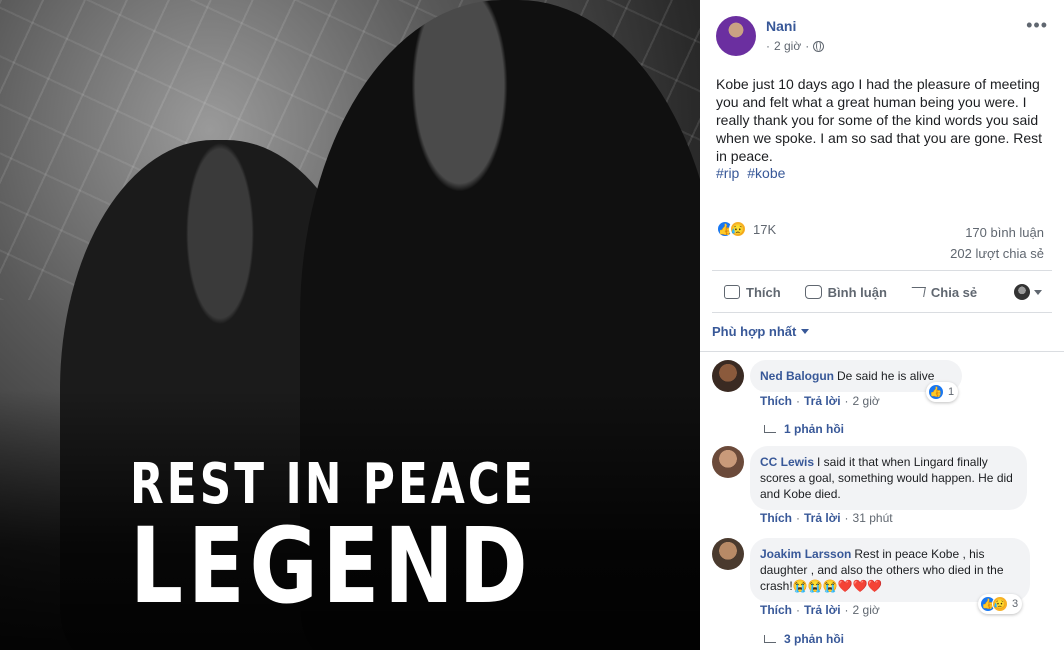 The height and width of the screenshot is (650, 1064). Describe the element at coordinates (918, 292) in the screenshot. I see `share-icon` at that location.